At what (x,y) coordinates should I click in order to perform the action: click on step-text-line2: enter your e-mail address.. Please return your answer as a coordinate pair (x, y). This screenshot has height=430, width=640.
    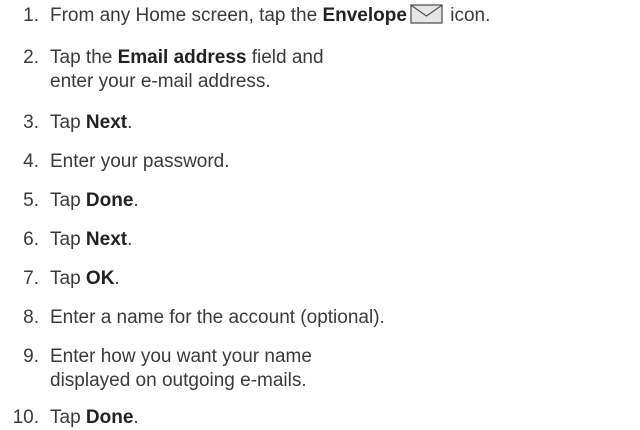
    Looking at the image, I should click on (160, 81).